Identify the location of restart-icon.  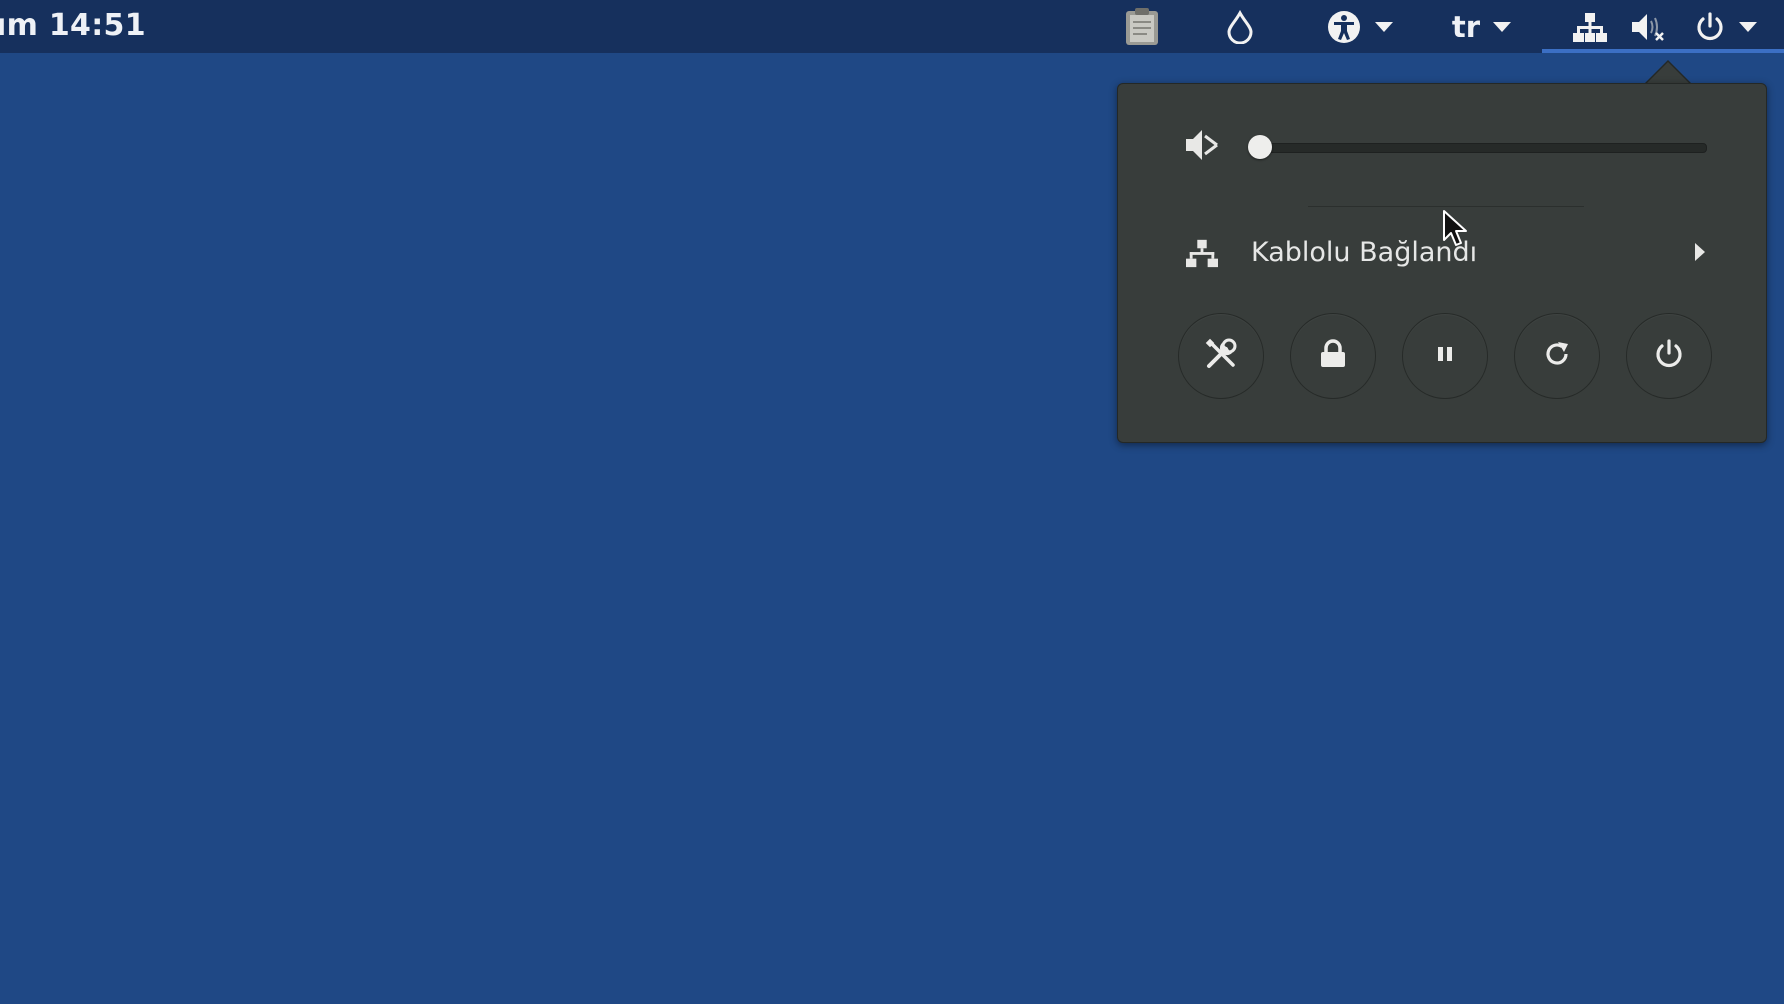
(1557, 356).